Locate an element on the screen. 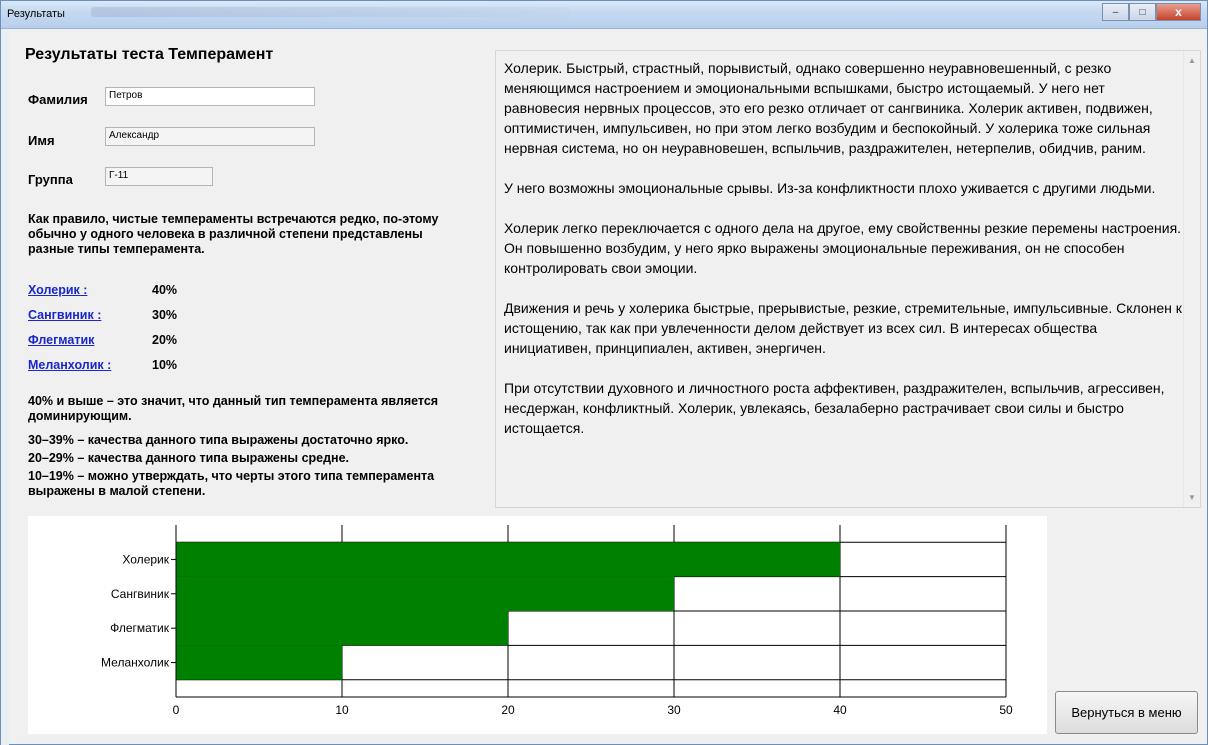 The image size is (1208, 745). chart-x-tick-label: 30 is located at coordinates (674, 710).